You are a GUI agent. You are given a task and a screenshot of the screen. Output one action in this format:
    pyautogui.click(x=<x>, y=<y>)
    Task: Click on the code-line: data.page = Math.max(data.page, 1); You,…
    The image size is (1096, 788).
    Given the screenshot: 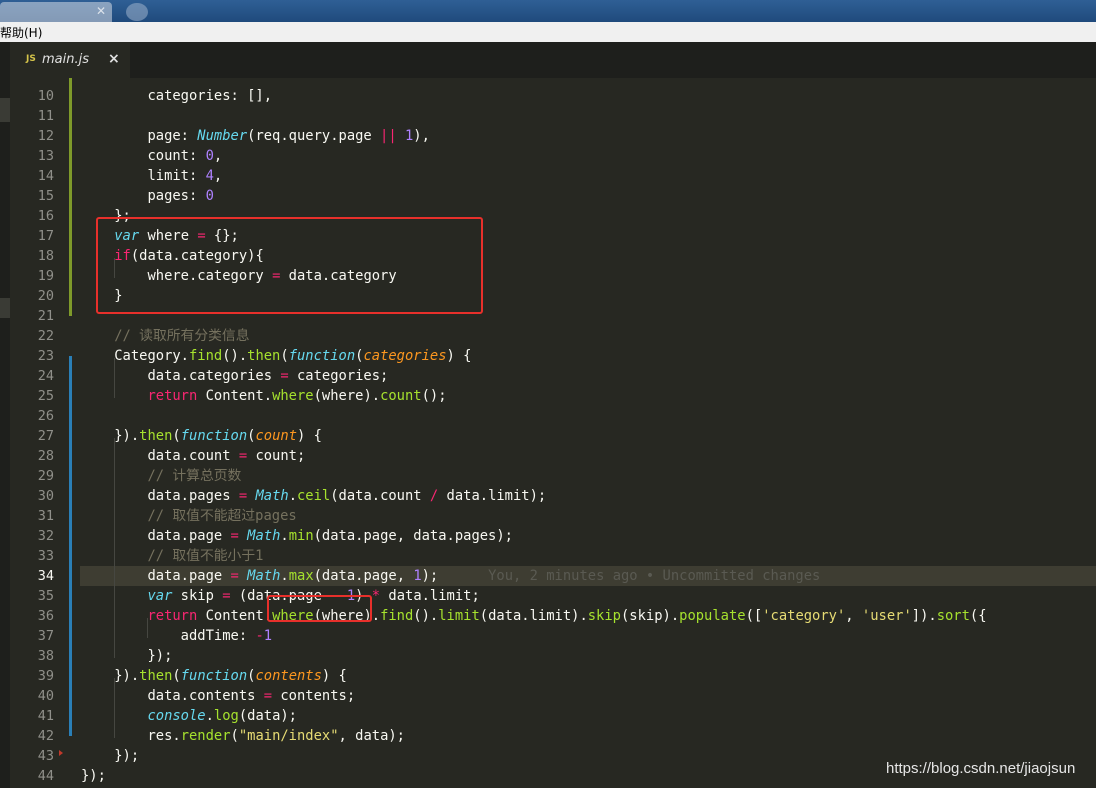 What is the action you would take?
    pyautogui.click(x=450, y=576)
    